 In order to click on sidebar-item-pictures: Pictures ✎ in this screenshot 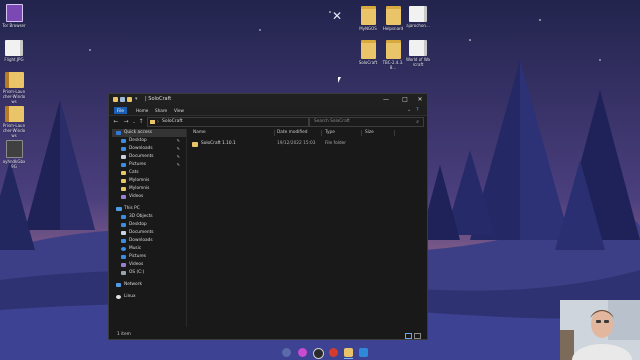, I will do `click(149, 165)`.